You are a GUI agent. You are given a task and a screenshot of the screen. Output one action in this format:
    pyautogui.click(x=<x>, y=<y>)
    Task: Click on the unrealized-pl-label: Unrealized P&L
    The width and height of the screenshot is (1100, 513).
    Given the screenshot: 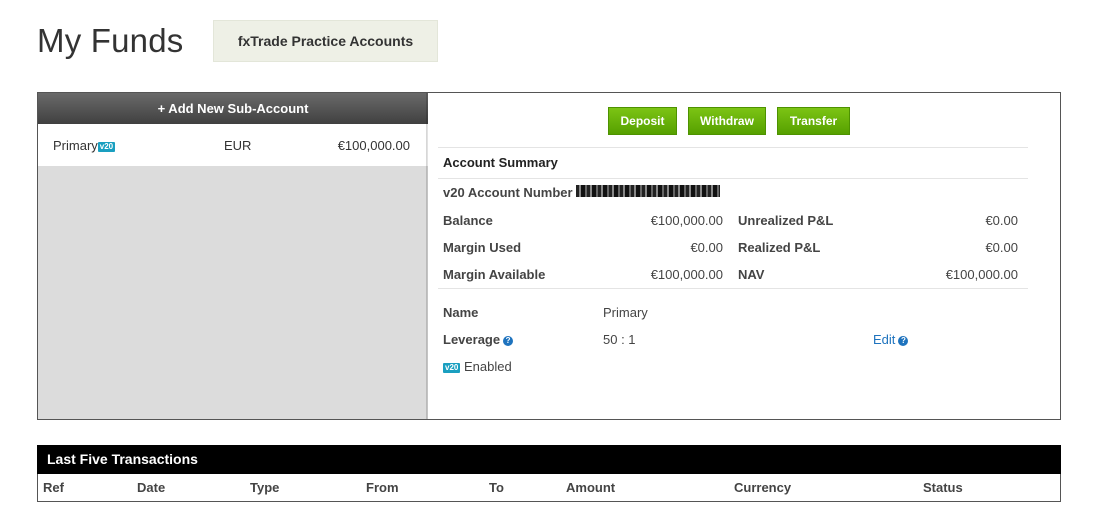 What is the action you would take?
    pyautogui.click(x=786, y=220)
    